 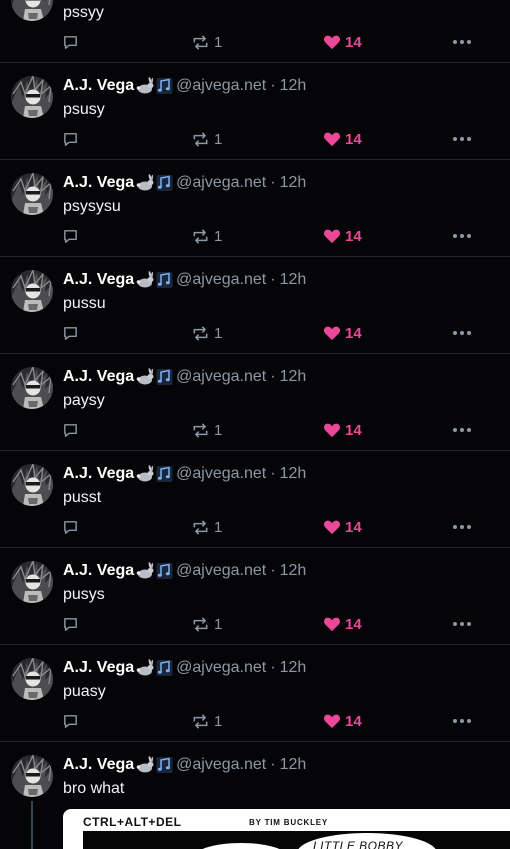 What do you see at coordinates (296, 840) in the screenshot?
I see `comic-panel` at bounding box center [296, 840].